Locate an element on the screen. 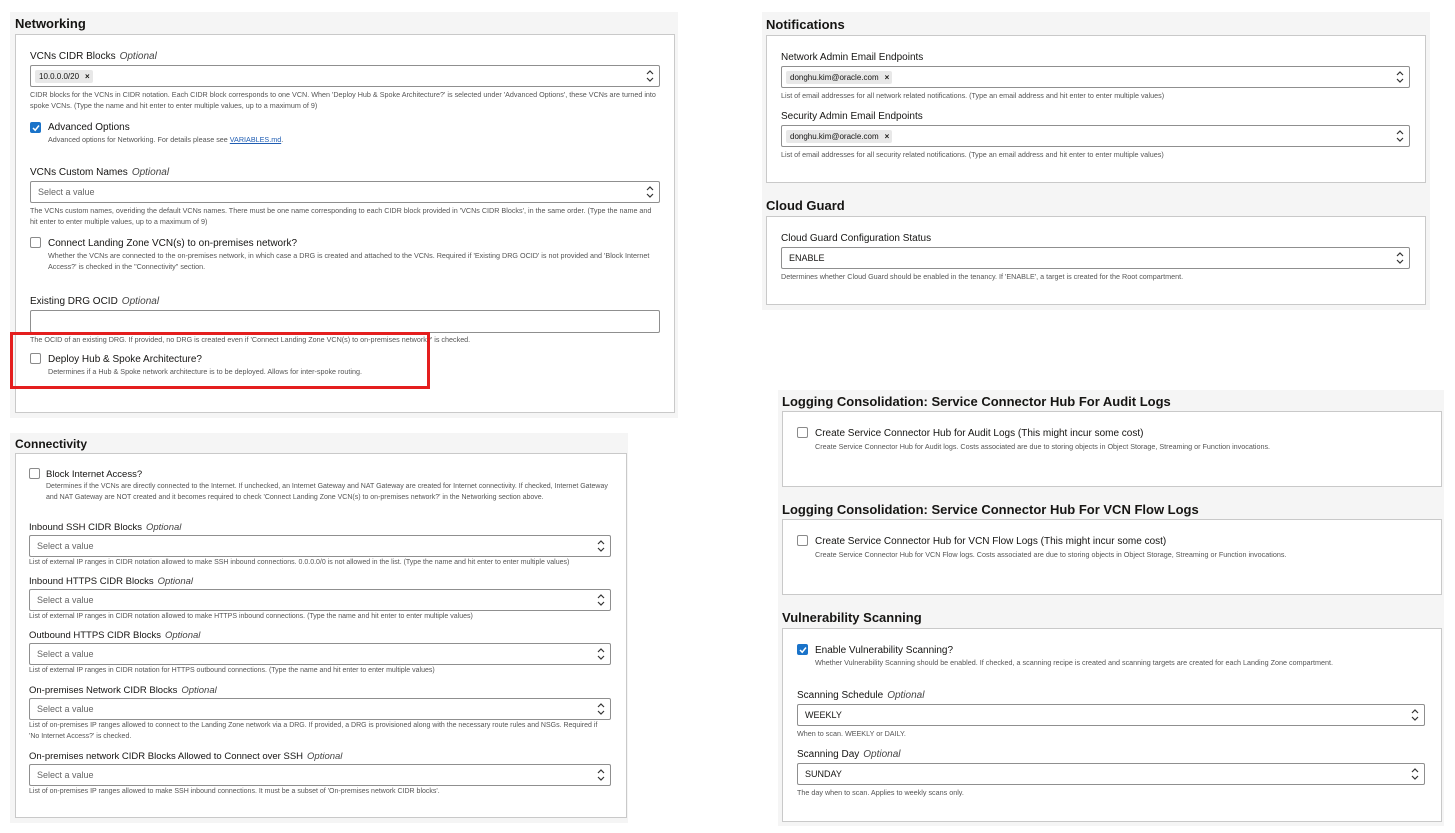 Image resolution: width=1455 pixels, height=833 pixels. scan-schedule-select: WEEKLY is located at coordinates (1111, 715).